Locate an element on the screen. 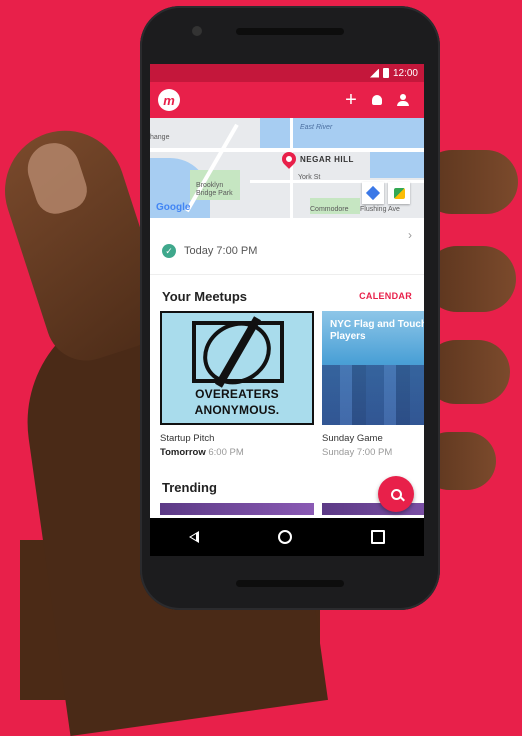 The width and height of the screenshot is (522, 736). upcoming-event-row: › ✓ Today 7:00 PM is located at coordinates (287, 246).